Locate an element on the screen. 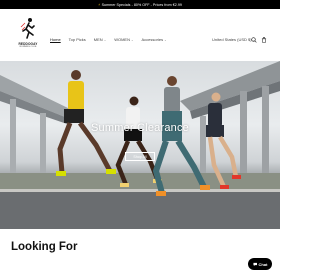 The width and height of the screenshot is (320, 280). chat-icon is located at coordinates (254, 264).